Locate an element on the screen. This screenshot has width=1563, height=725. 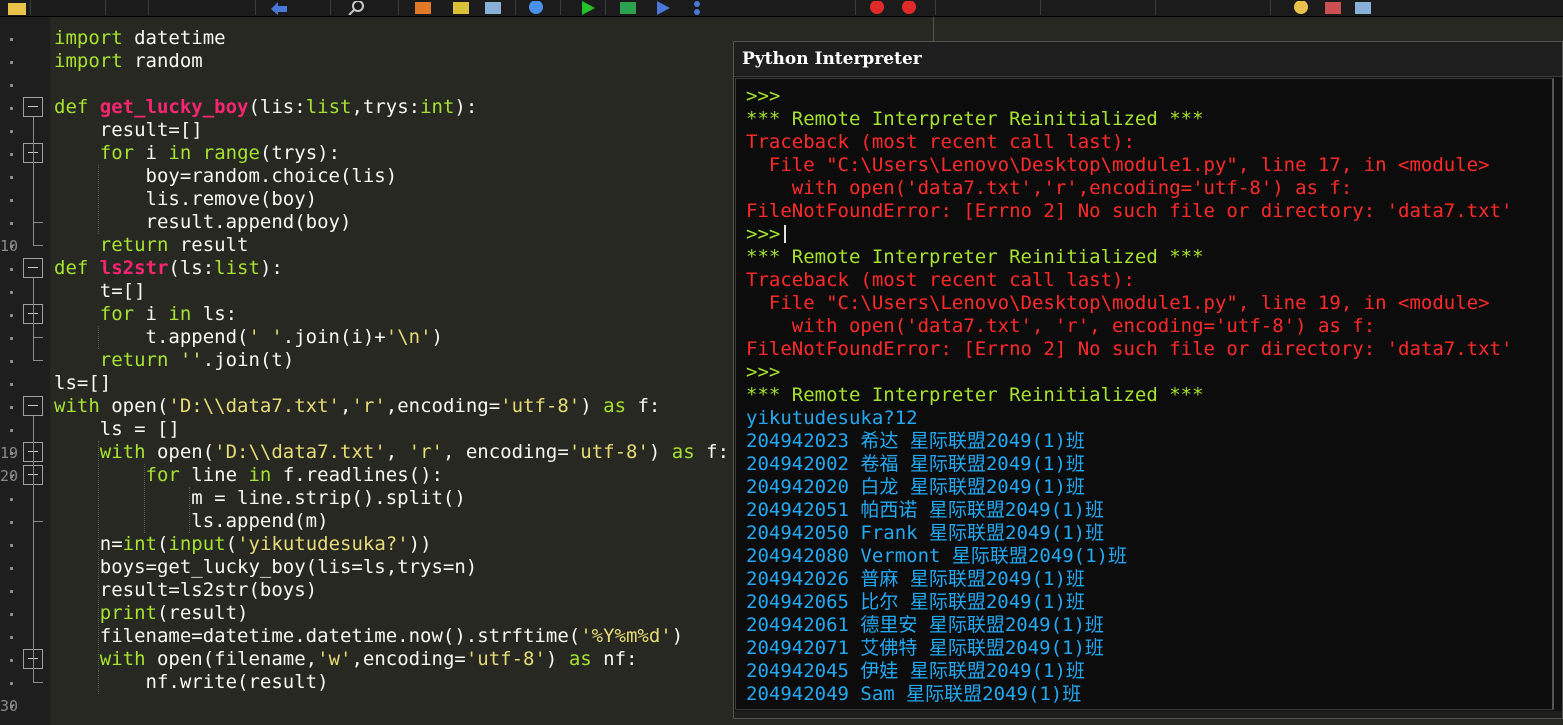
code-line: import random is located at coordinates (391, 61).